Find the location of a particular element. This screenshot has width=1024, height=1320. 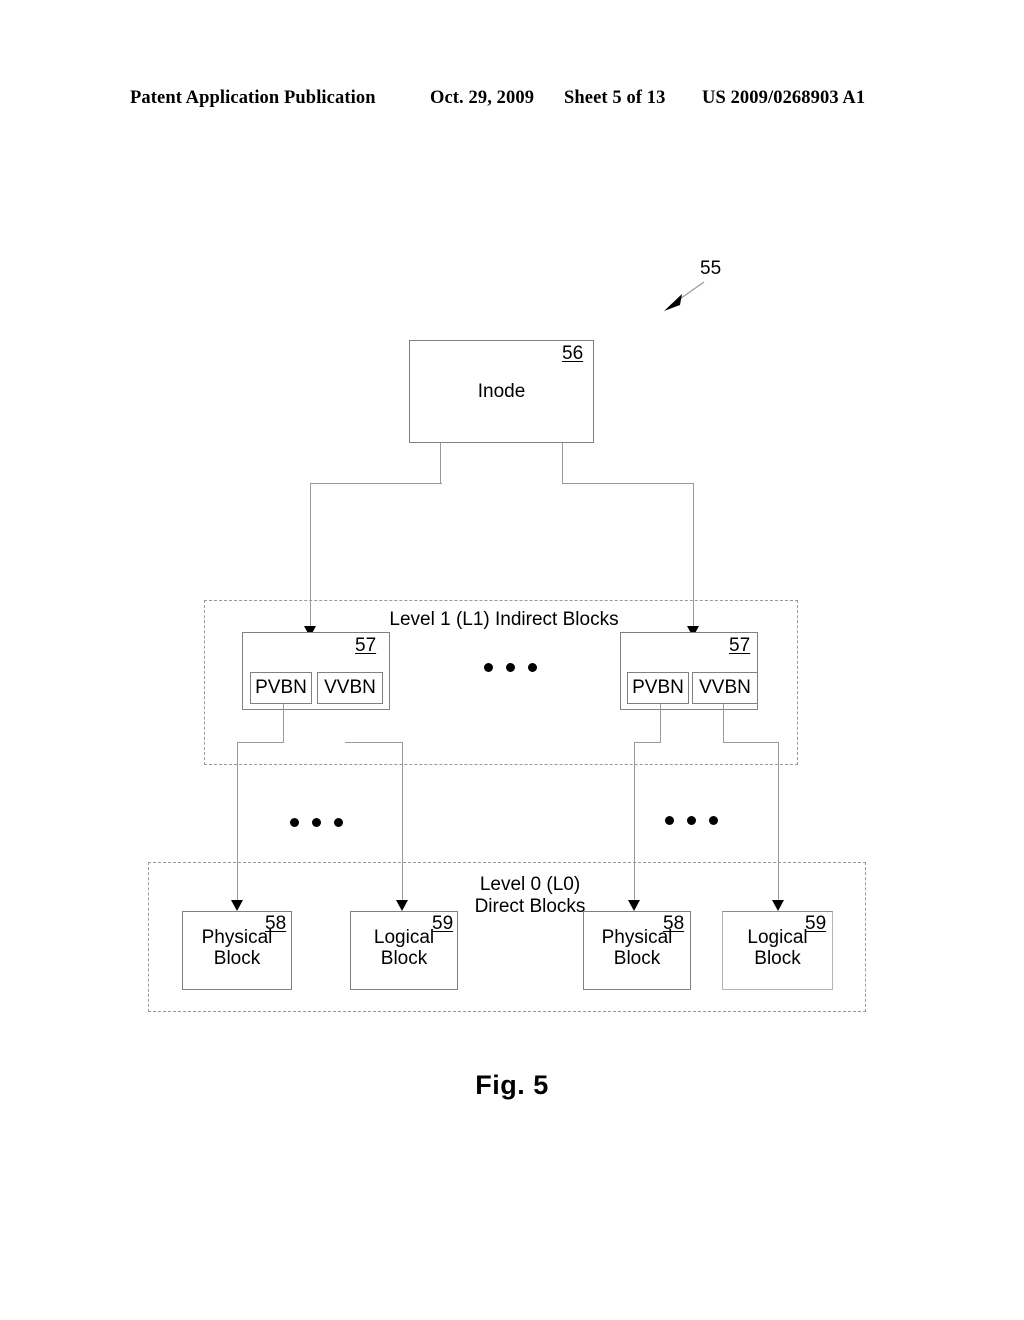

level1-block-left-ref-number: 57 is located at coordinates (366, 645).